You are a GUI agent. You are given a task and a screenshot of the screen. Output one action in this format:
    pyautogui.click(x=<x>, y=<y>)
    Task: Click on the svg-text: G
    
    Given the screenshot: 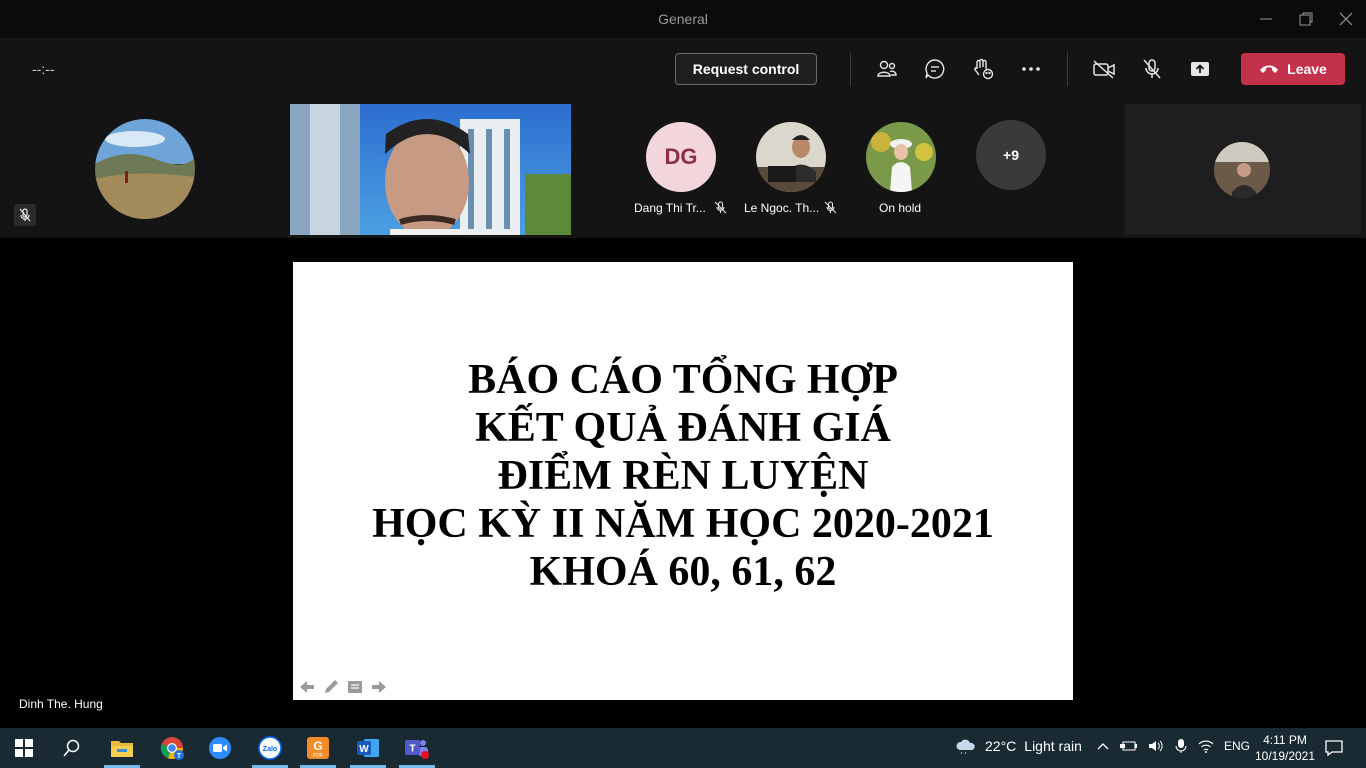 What is the action you would take?
    pyautogui.click(x=317, y=746)
    